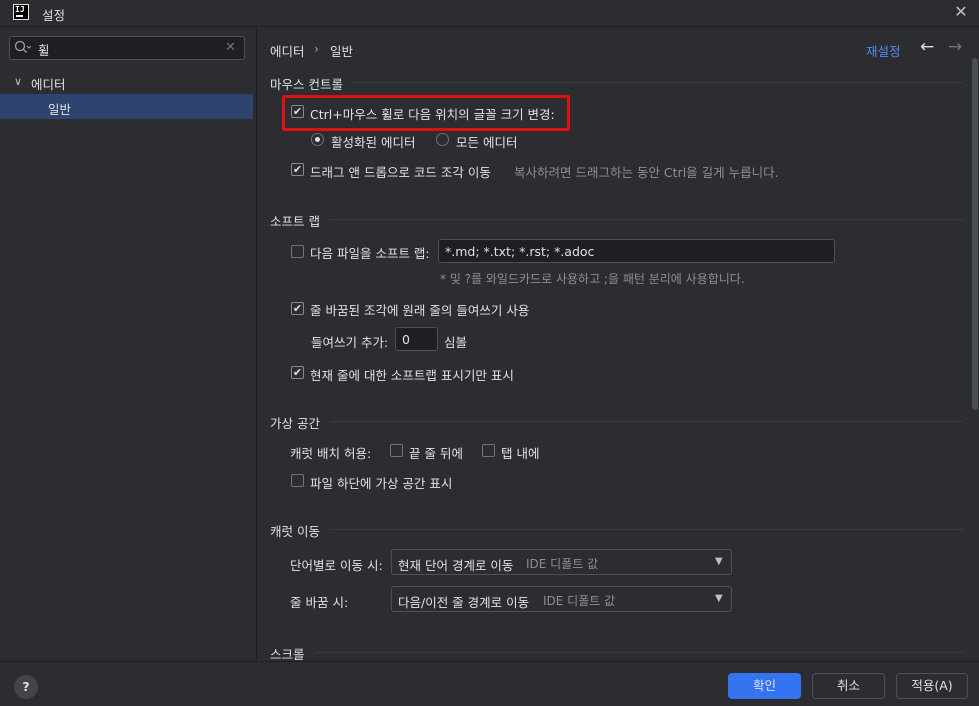 This screenshot has width=979, height=706. I want to click on clear-icon: ✕, so click(230, 47).